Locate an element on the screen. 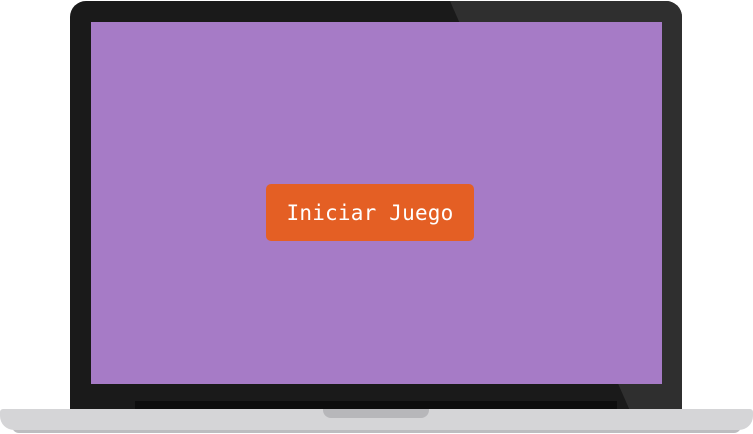 This screenshot has width=753, height=434. start-game-button: Iniciar Juego is located at coordinates (370, 212).